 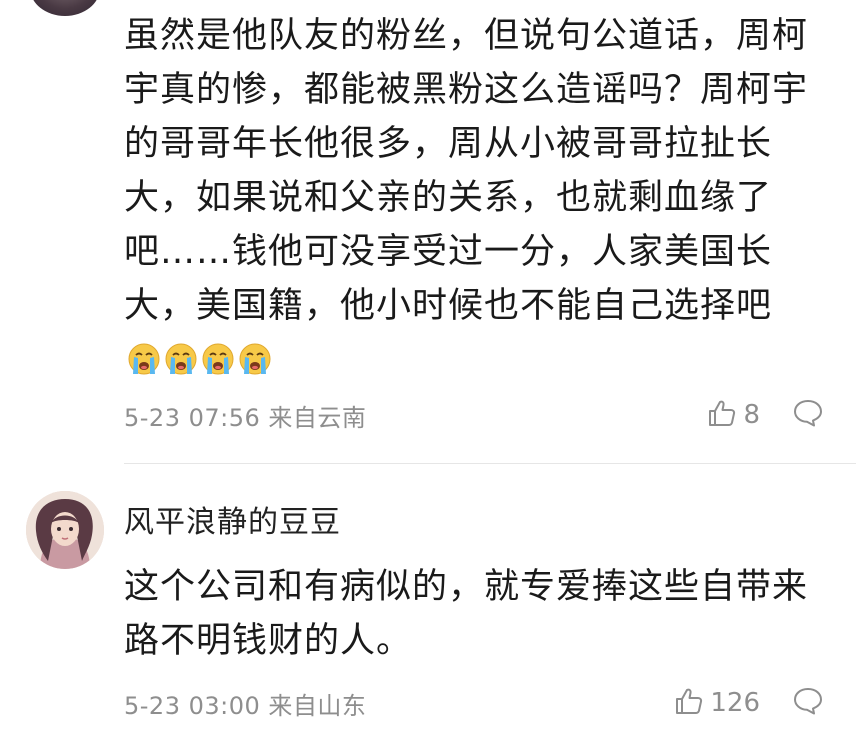 What do you see at coordinates (245, 417) in the screenshot?
I see `comment-timestamp-location: 5-23 07:56 来自云南` at bounding box center [245, 417].